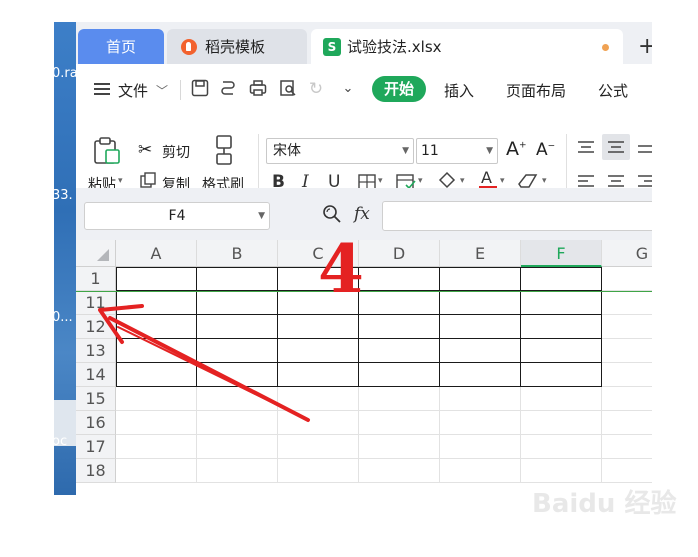 This screenshot has height=557, width=698. Describe the element at coordinates (394, 47) in the screenshot. I see `tab-file-label: 试验技法.xlsx` at that location.